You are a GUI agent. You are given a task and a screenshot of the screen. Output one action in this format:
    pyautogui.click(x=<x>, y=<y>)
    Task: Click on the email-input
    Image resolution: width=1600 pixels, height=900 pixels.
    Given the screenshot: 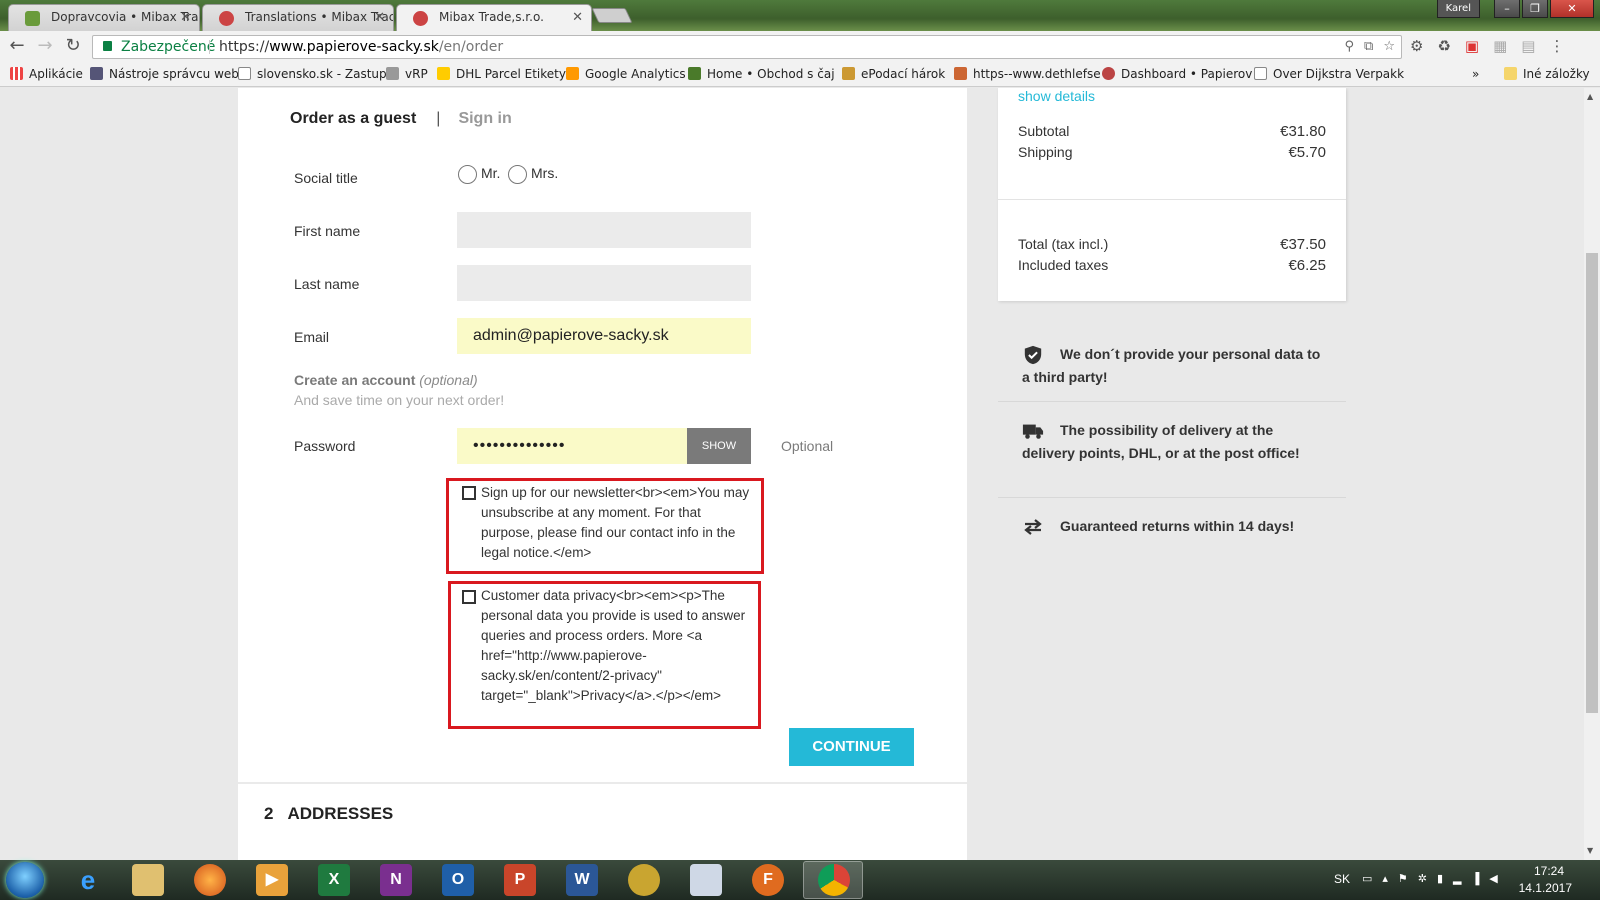 What is the action you would take?
    pyautogui.click(x=604, y=336)
    